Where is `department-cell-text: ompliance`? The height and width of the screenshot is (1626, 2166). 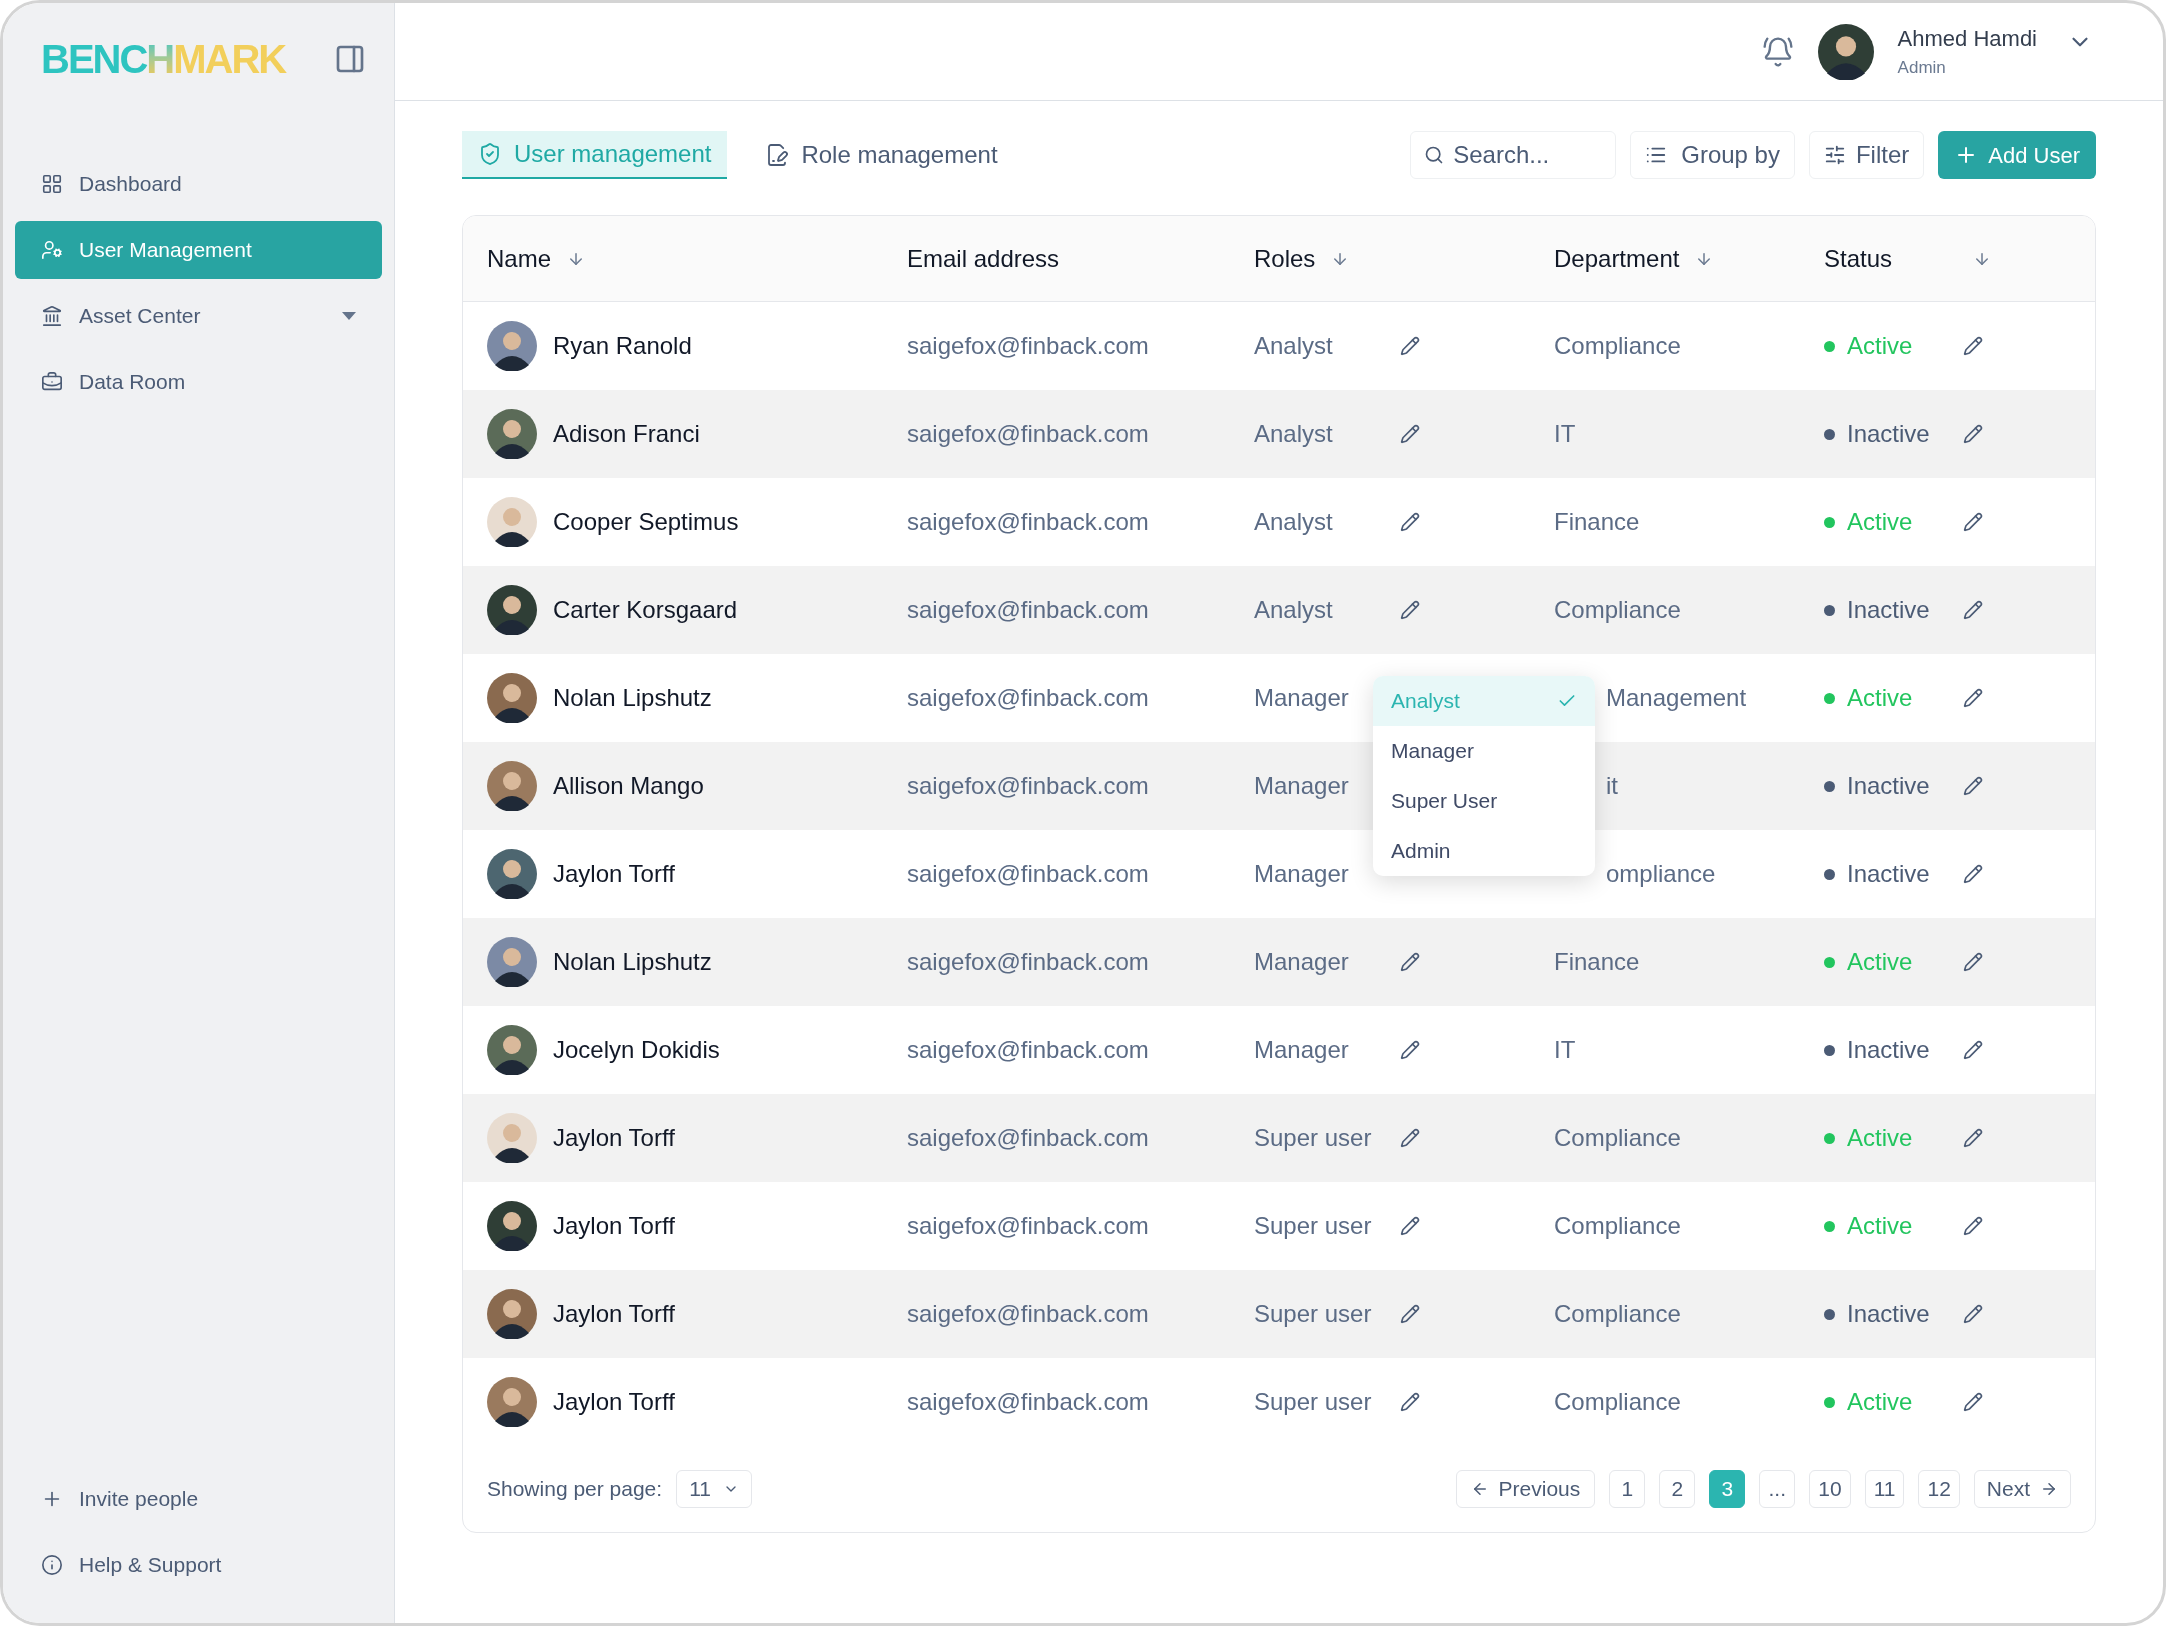
department-cell-text: ompliance is located at coordinates (1661, 874).